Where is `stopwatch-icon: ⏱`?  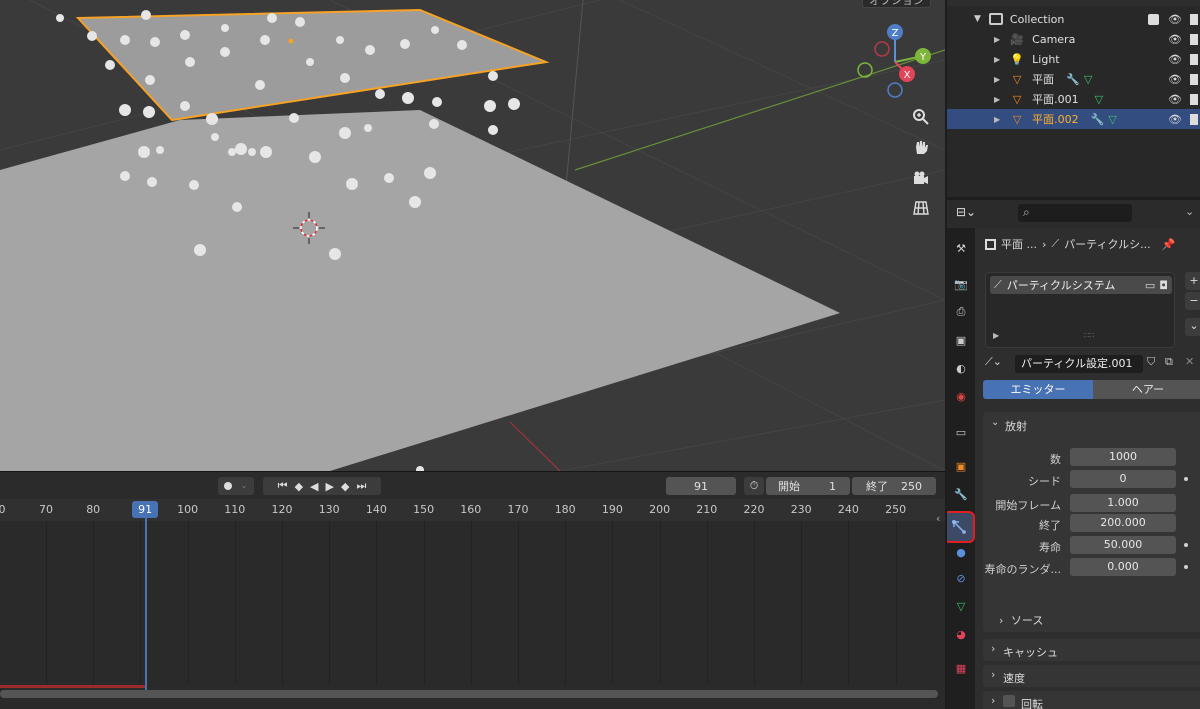 stopwatch-icon: ⏱ is located at coordinates (754, 486).